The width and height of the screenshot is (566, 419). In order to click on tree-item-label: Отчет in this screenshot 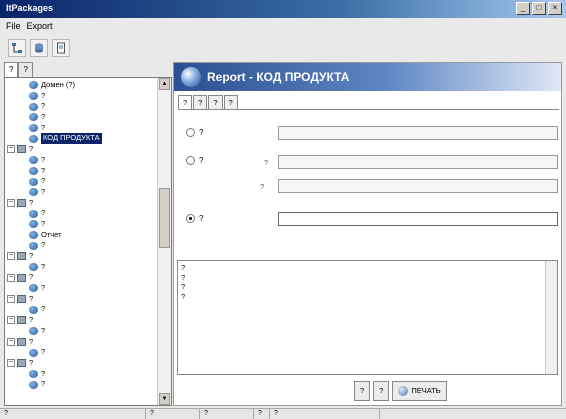, I will do `click(51, 234)`.